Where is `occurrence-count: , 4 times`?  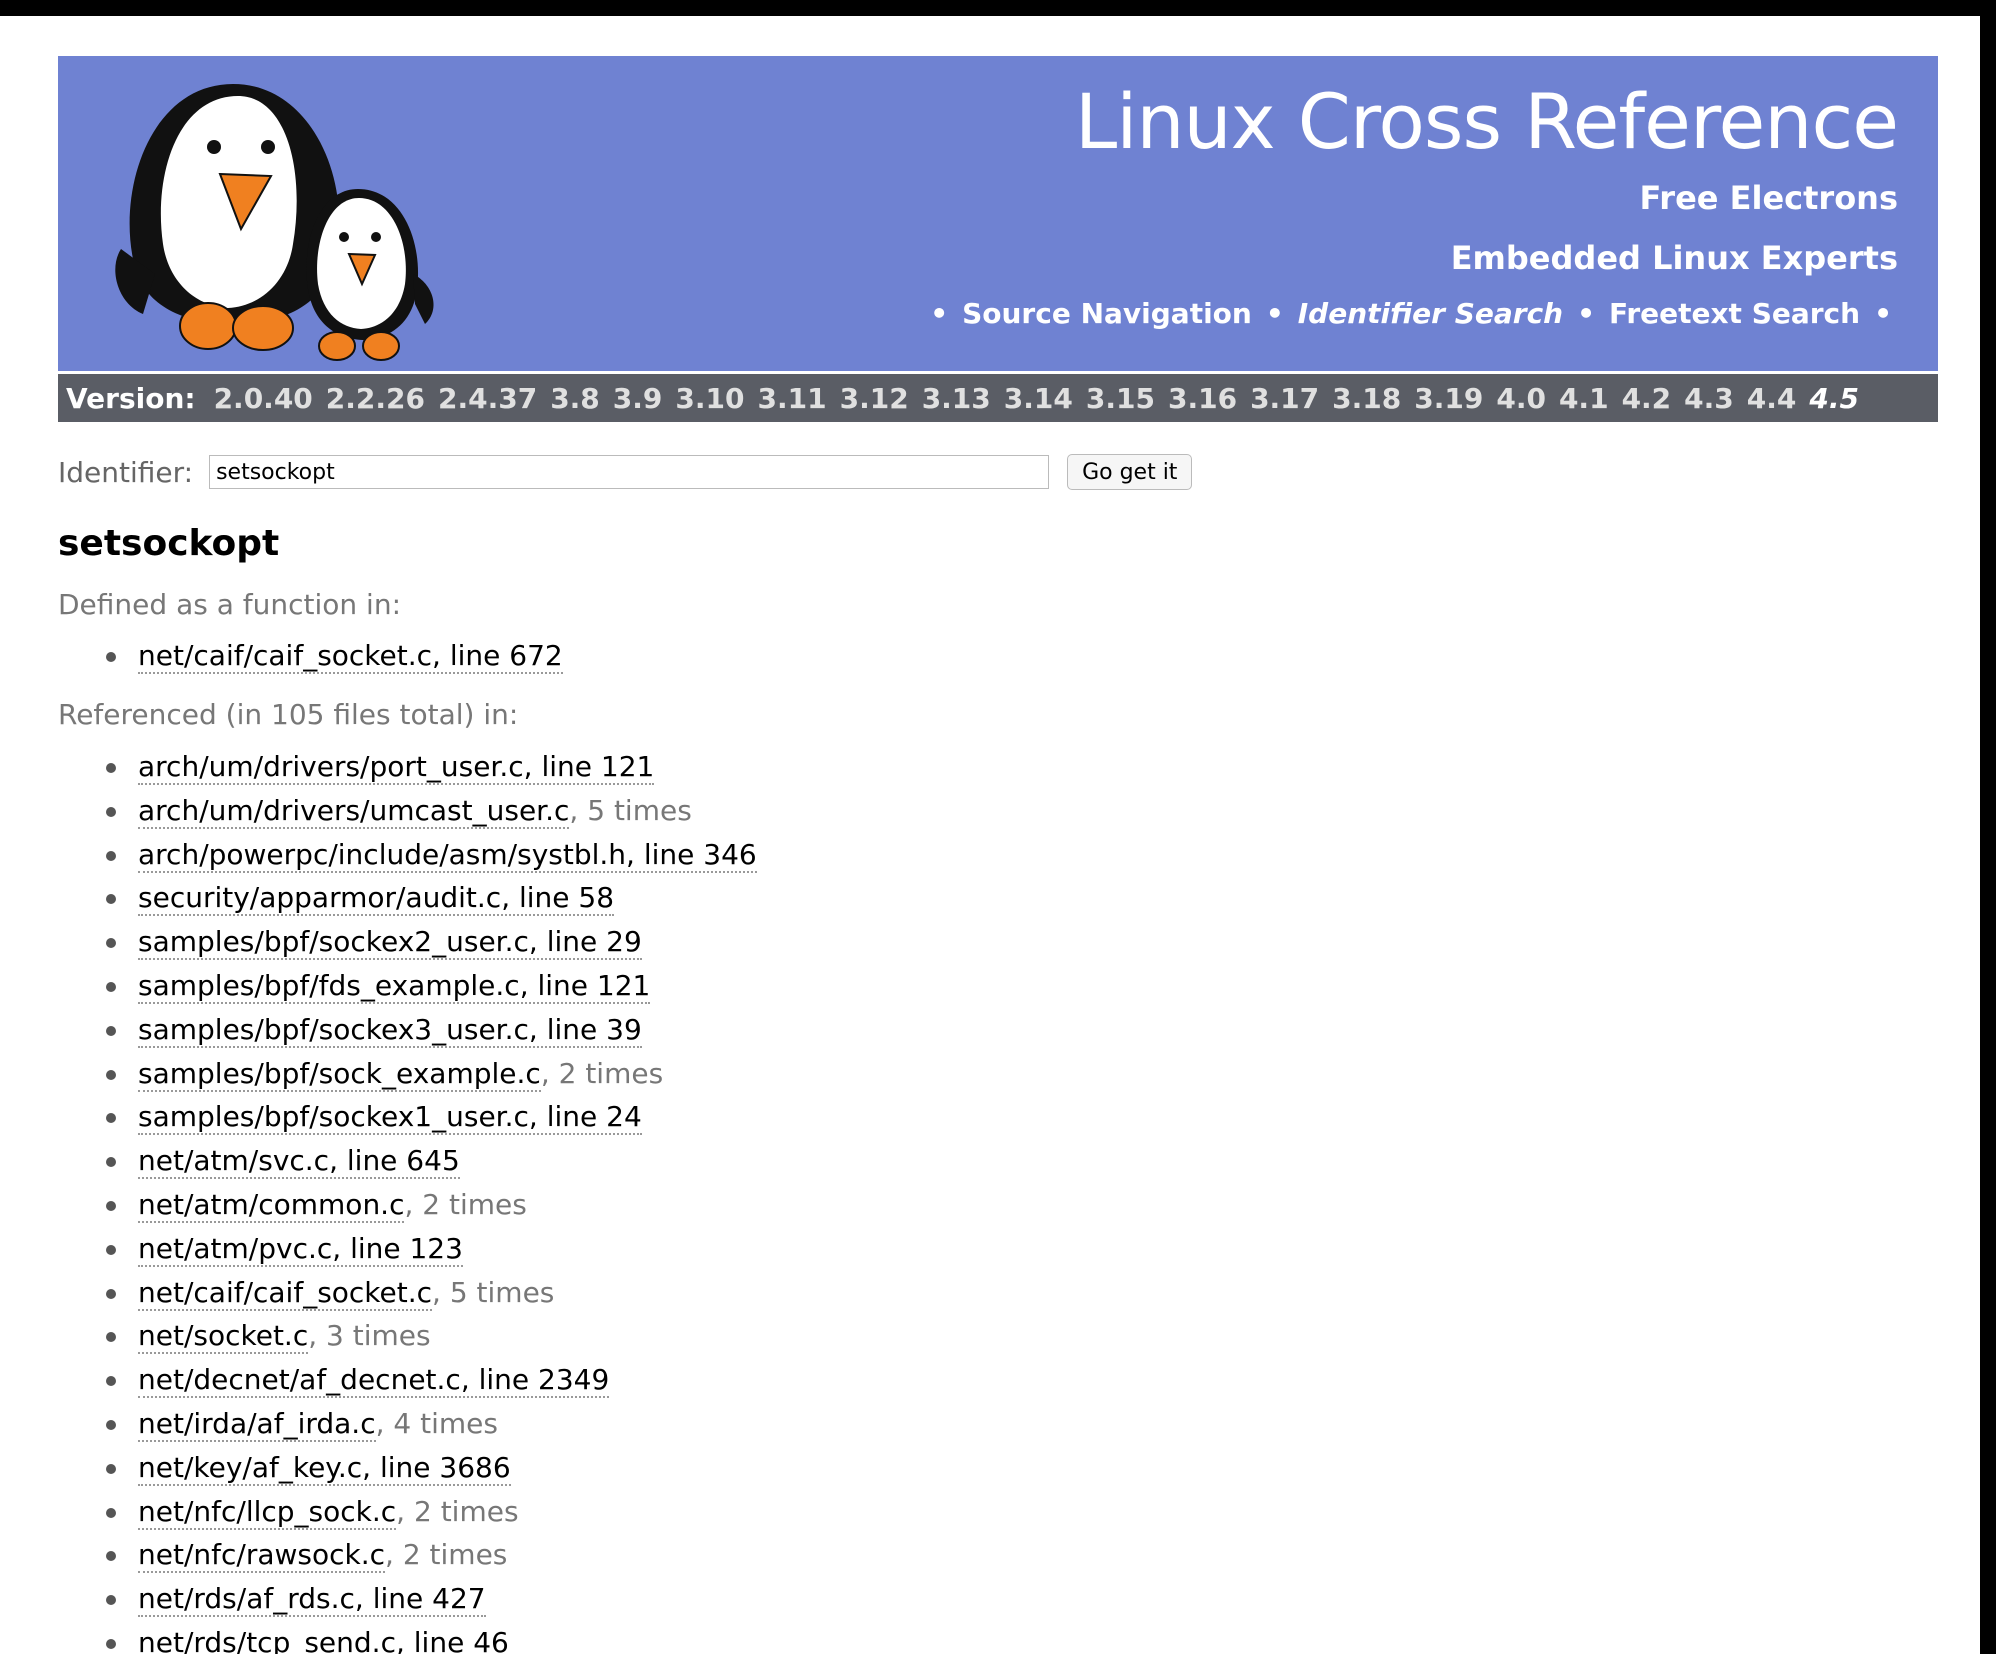 occurrence-count: , 4 times is located at coordinates (436, 1423).